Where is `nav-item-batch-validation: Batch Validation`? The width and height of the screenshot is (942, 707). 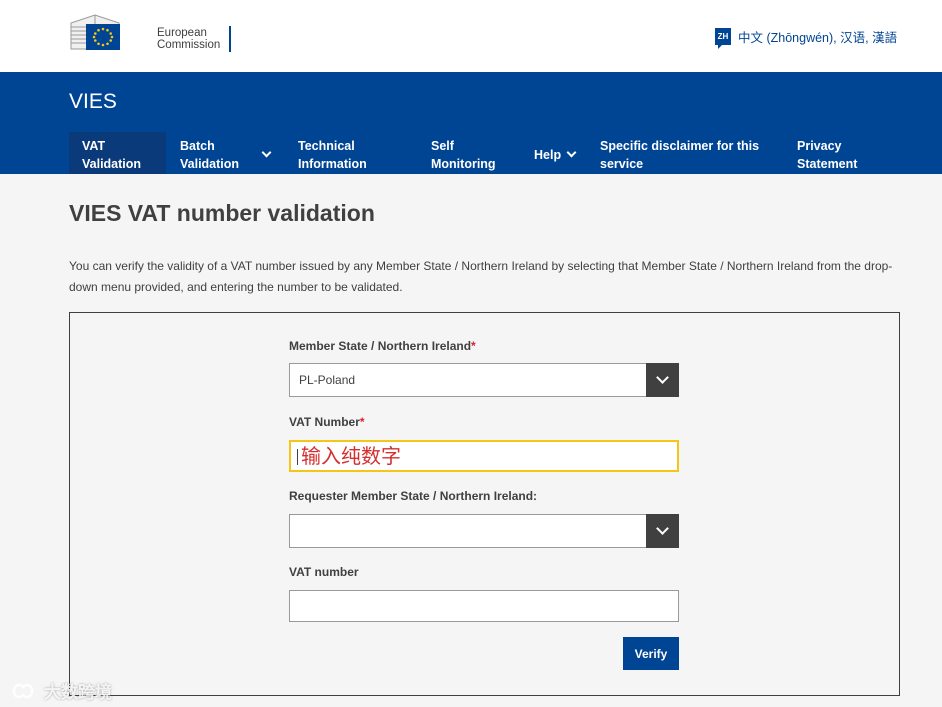
nav-item-batch-validation: Batch Validation is located at coordinates (235, 153).